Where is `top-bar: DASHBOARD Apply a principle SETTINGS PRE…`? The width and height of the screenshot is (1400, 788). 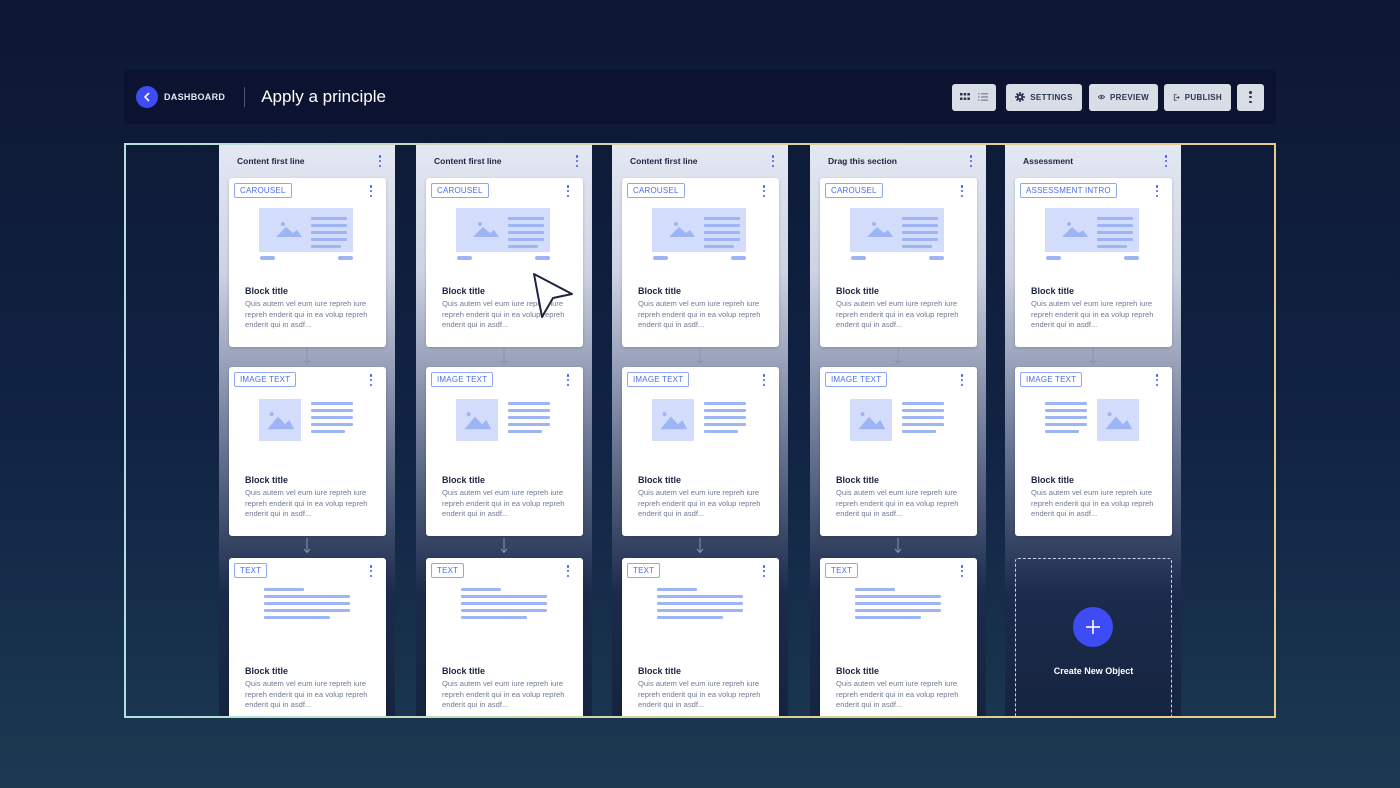
top-bar: DASHBOARD Apply a principle SETTINGS PRE… is located at coordinates (700, 97).